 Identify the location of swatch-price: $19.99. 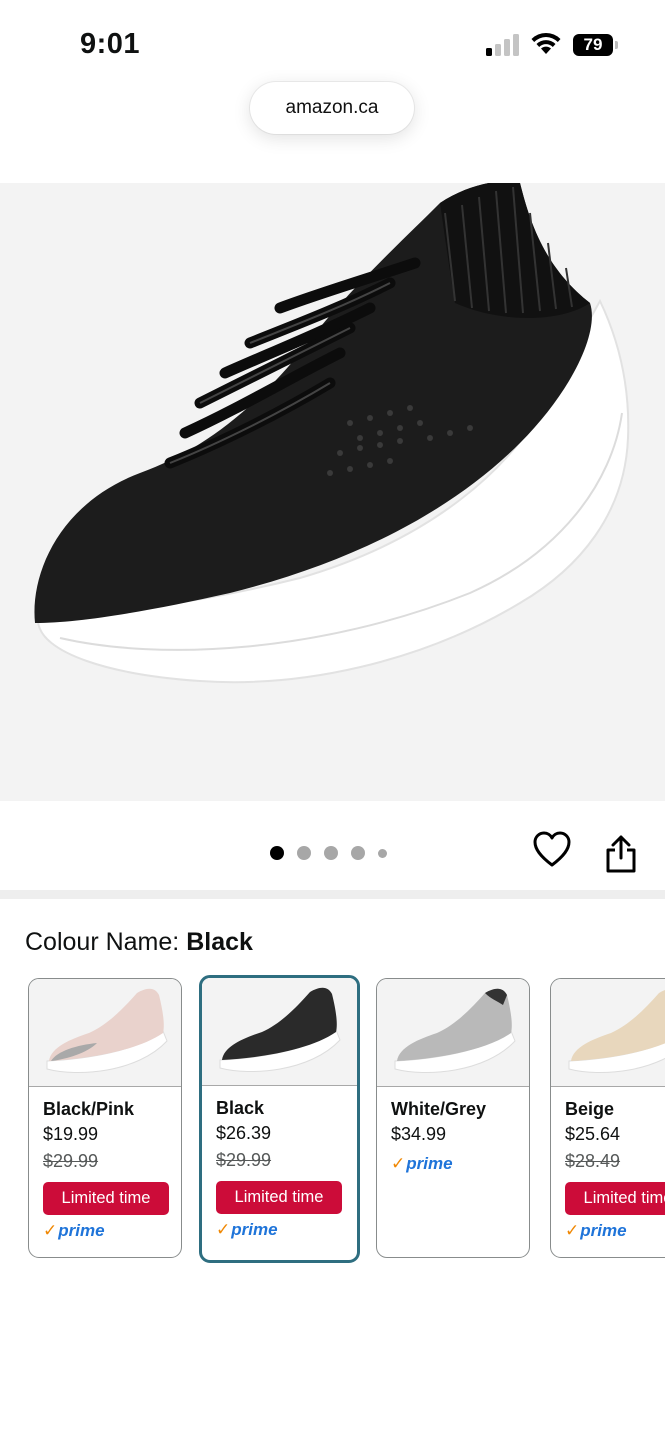
(71, 1134).